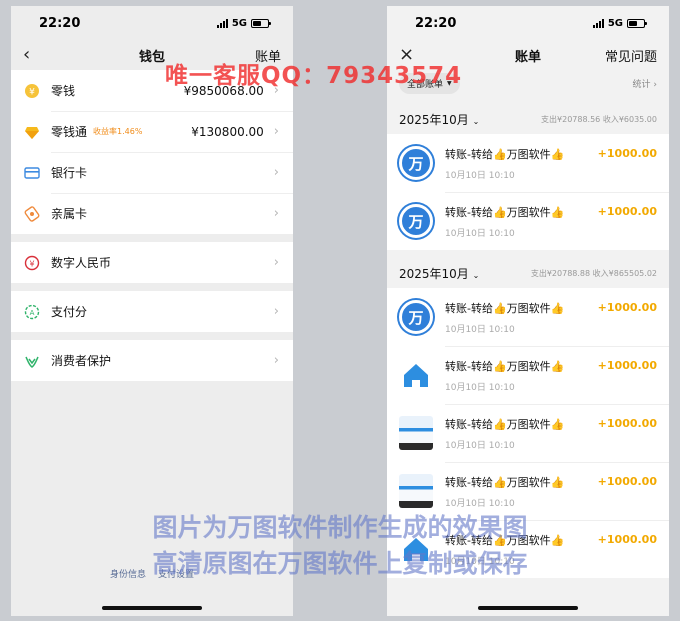  What do you see at coordinates (152, 172) in the screenshot?
I see `wallet-row-bank-card: 银行卡 ›` at bounding box center [152, 172].